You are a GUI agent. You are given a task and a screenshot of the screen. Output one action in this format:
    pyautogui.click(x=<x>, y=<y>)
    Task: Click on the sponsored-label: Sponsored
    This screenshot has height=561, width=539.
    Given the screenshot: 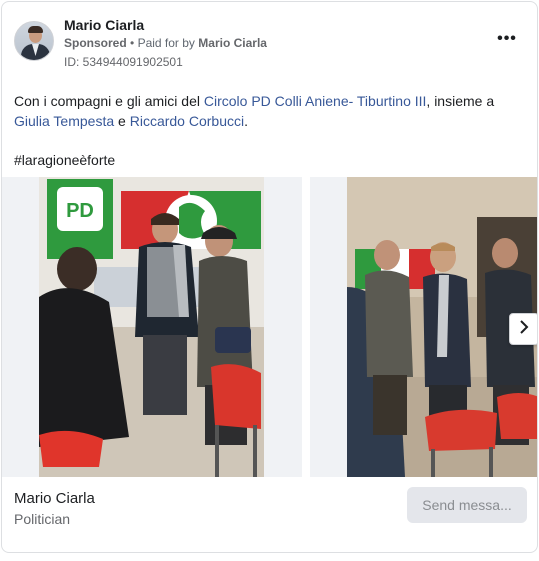 What is the action you would take?
    pyautogui.click(x=95, y=43)
    